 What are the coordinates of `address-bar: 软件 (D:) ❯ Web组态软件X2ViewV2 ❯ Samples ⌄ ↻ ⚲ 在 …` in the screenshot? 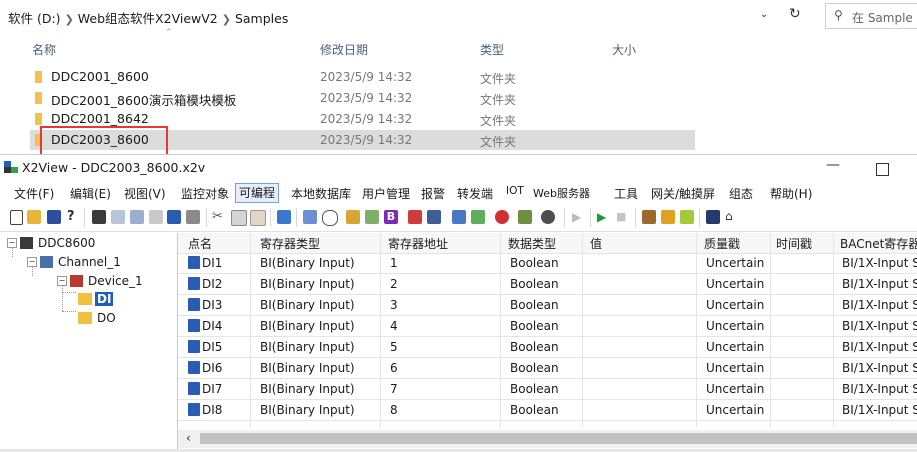 It's located at (458, 16).